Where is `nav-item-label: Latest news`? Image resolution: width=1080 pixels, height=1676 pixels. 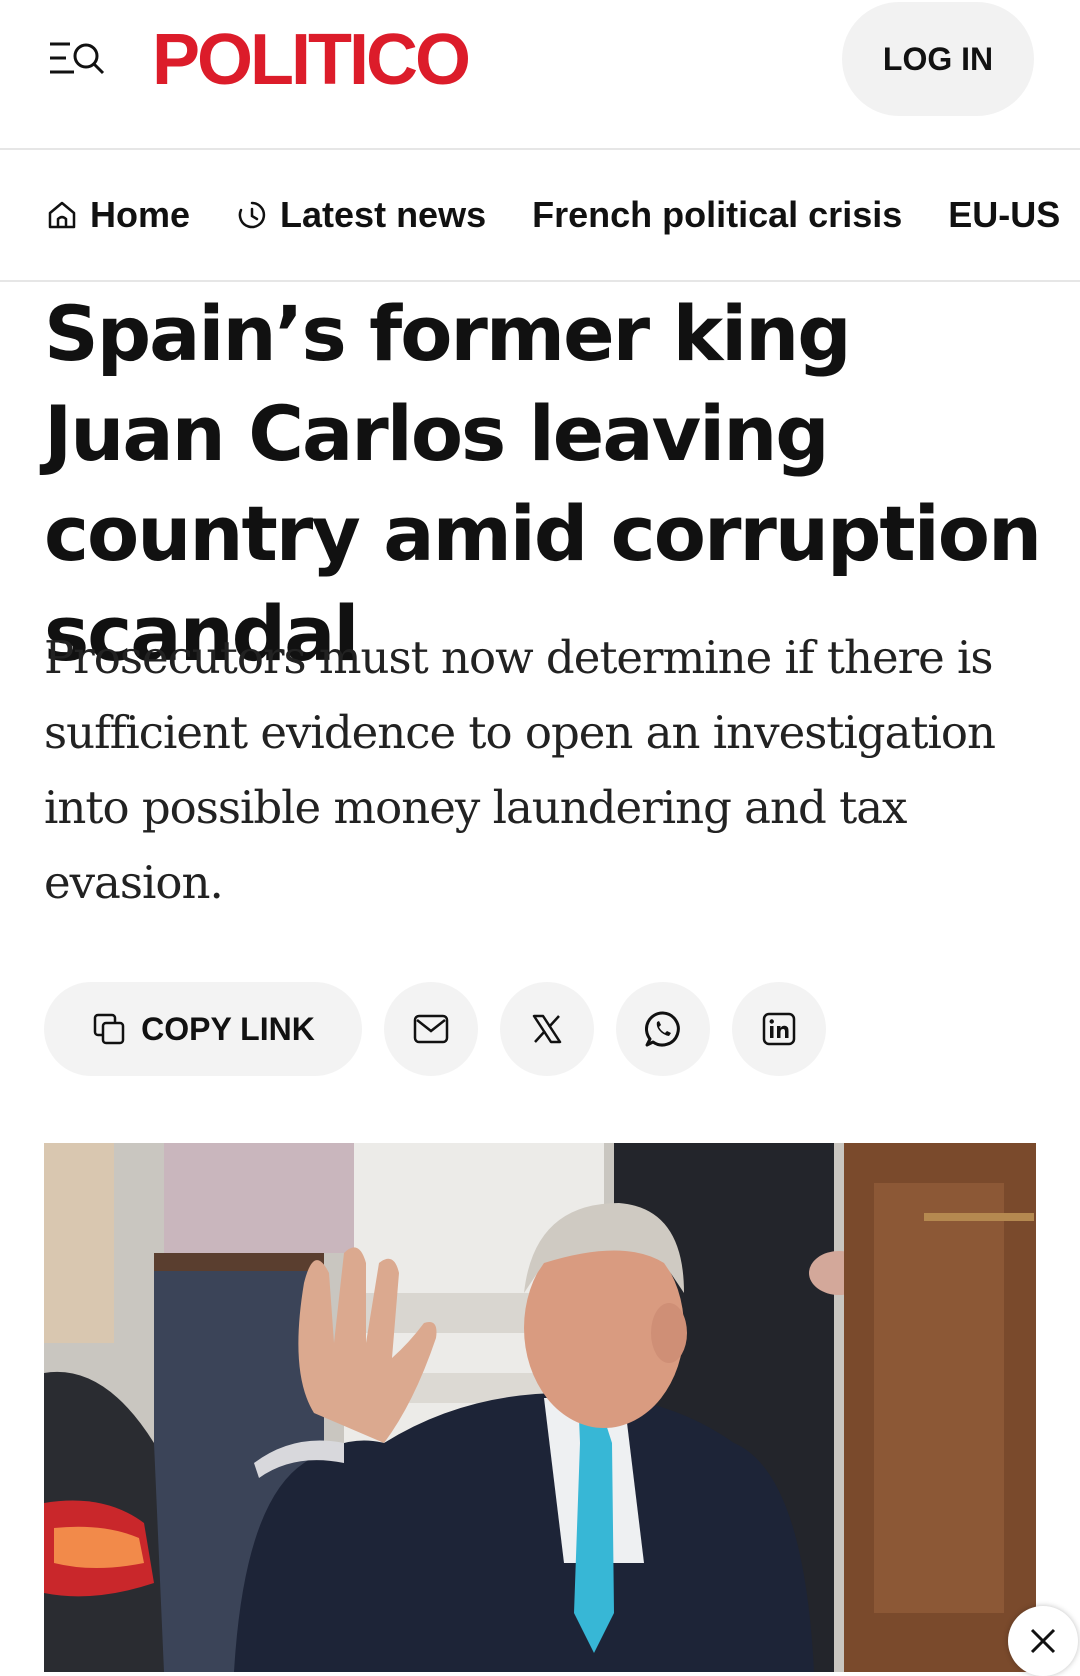 nav-item-label: Latest news is located at coordinates (383, 214).